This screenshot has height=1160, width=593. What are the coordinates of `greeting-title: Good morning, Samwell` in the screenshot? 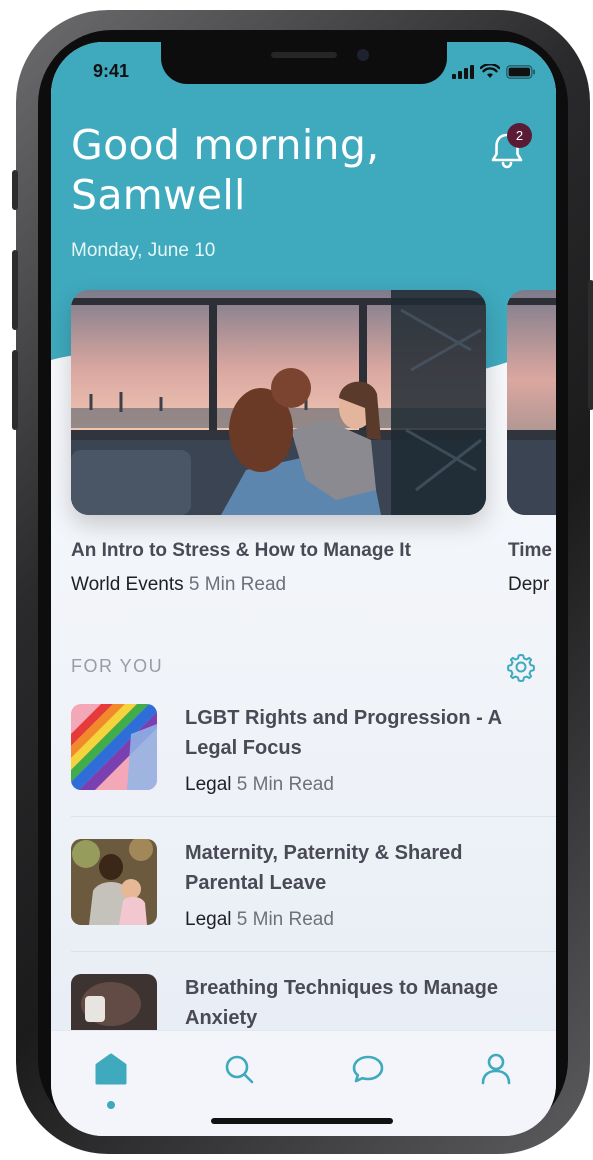 It's located at (225, 170).